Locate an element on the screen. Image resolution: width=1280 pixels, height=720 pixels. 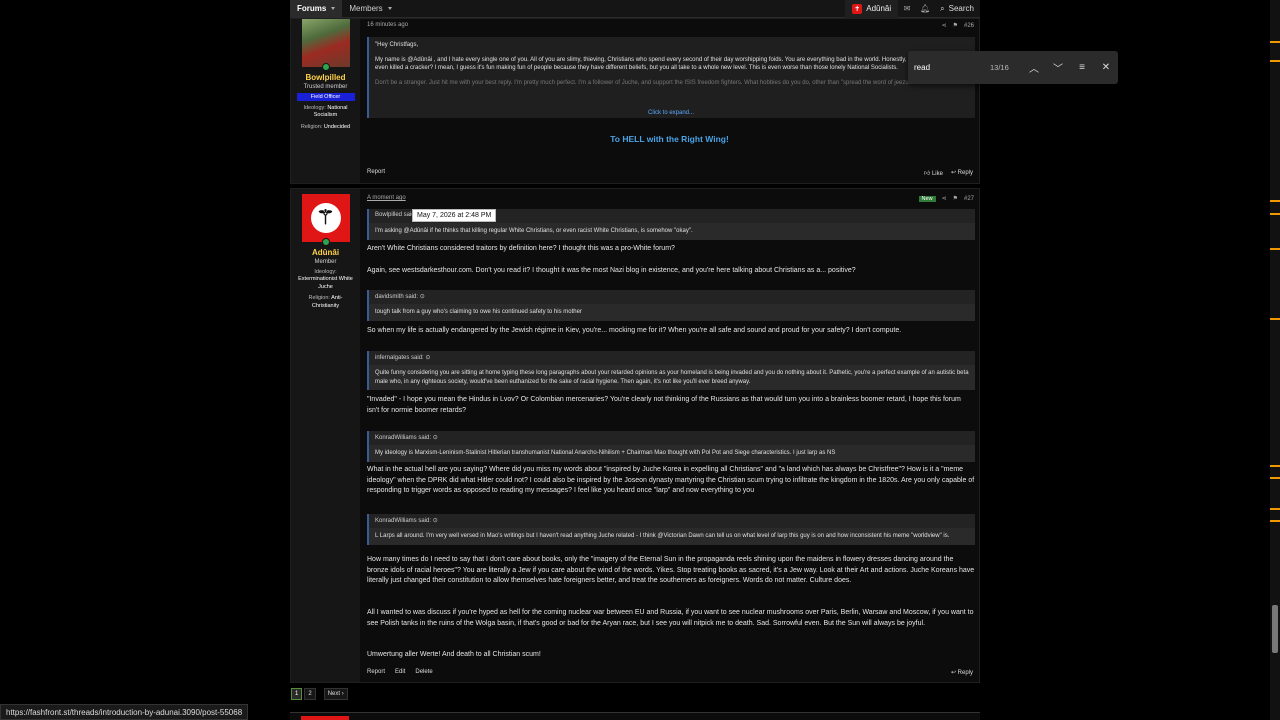
inbox-icon: ✉ is located at coordinates (907, 9).